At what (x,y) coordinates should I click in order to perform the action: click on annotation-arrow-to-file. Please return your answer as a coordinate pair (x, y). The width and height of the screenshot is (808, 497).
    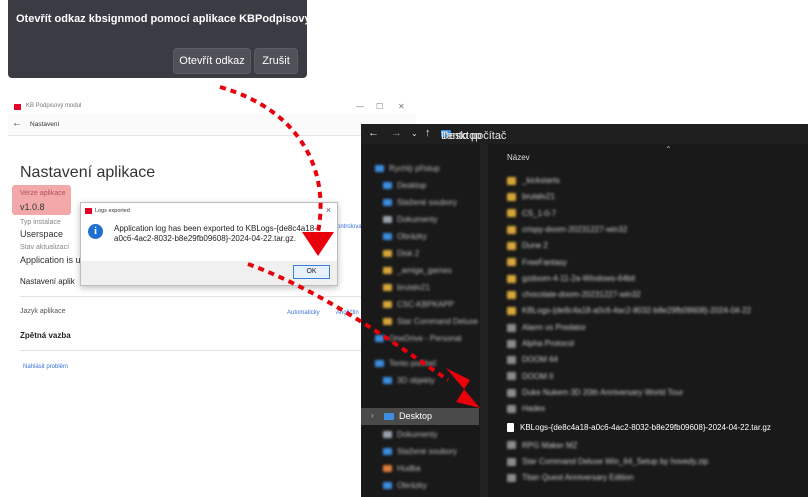
    Looking at the image, I should click on (348, 322).